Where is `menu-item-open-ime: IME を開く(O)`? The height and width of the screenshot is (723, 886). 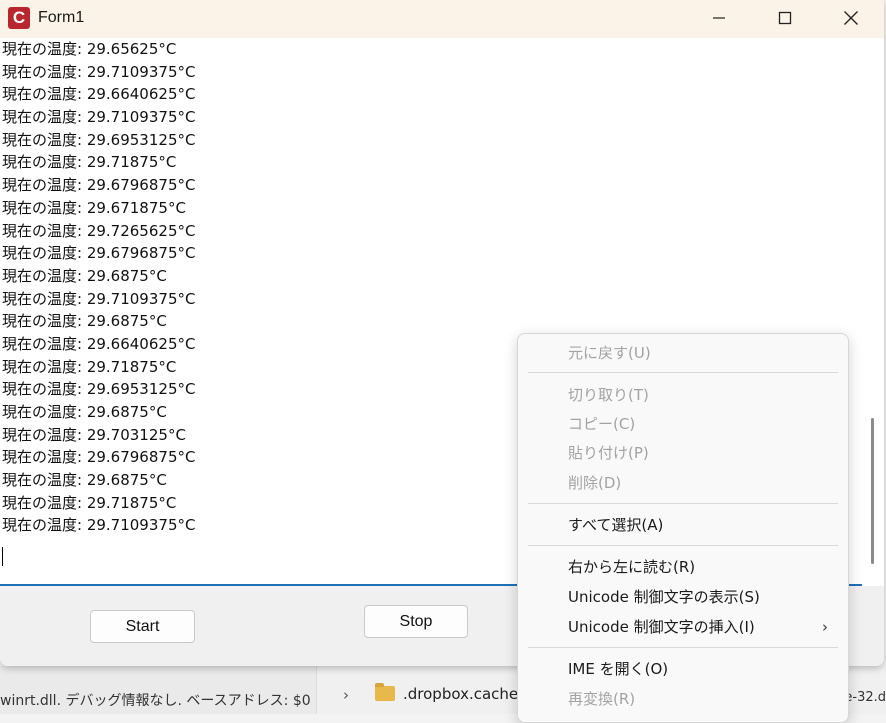
menu-item-open-ime: IME を開く(O) is located at coordinates (683, 669).